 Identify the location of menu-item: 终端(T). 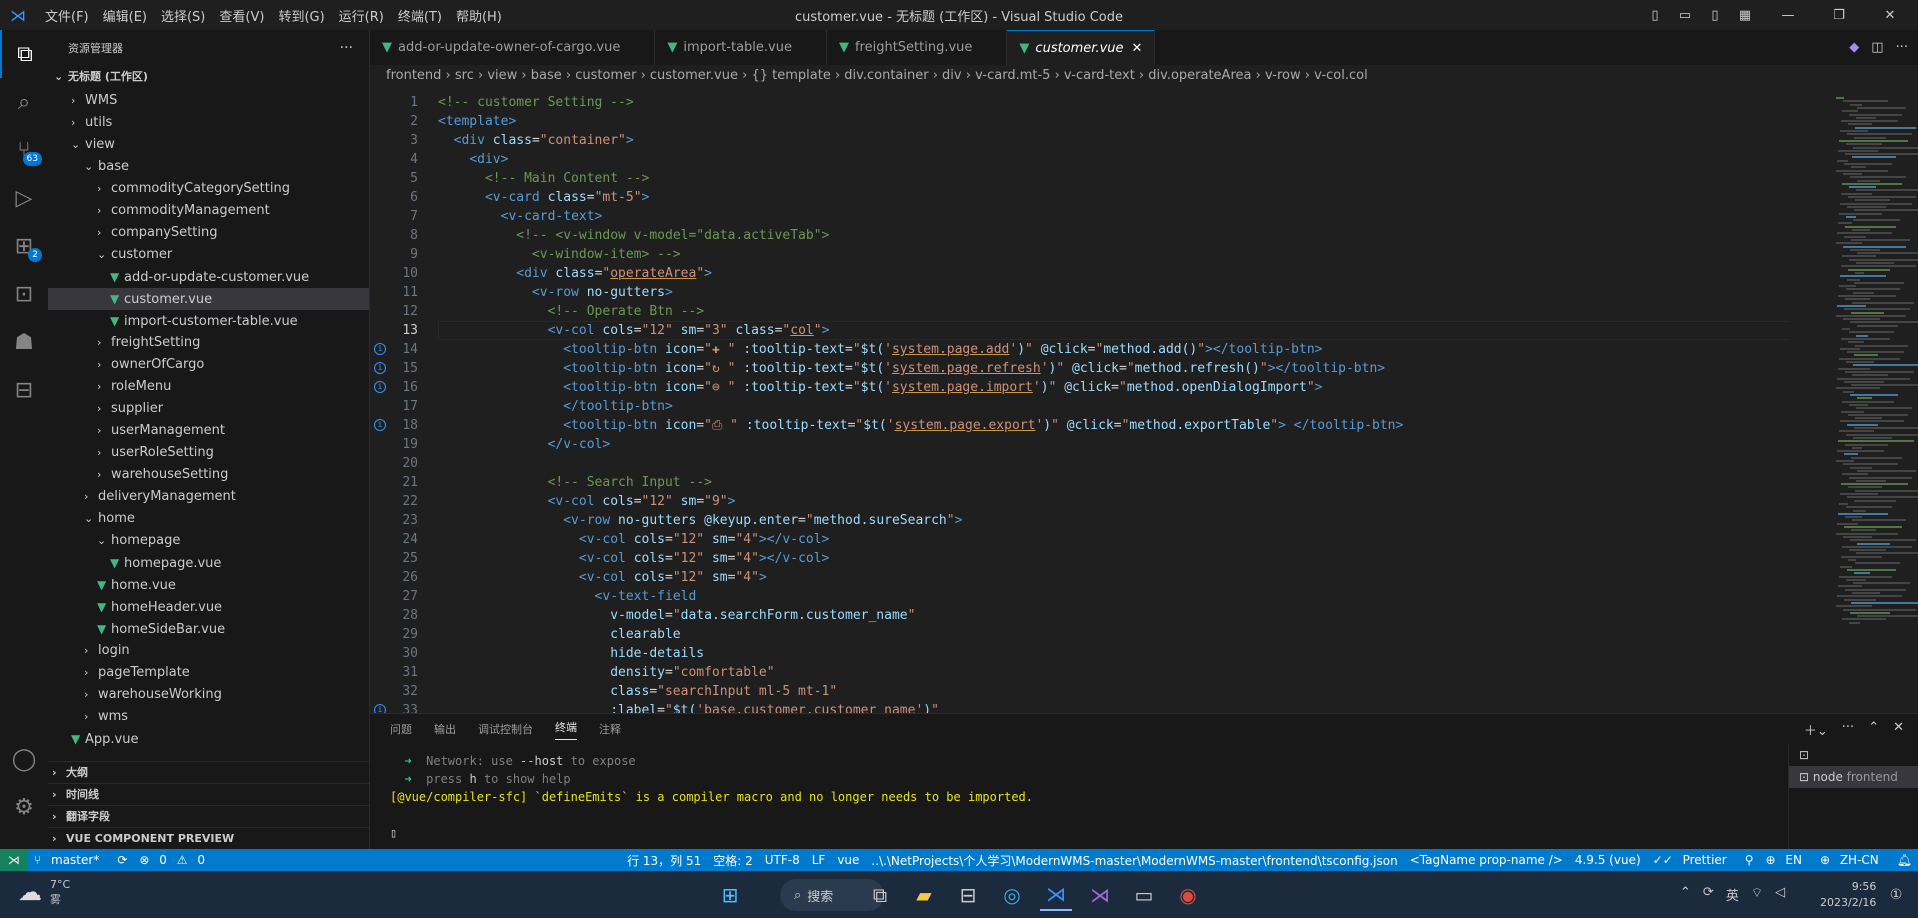
(420, 17).